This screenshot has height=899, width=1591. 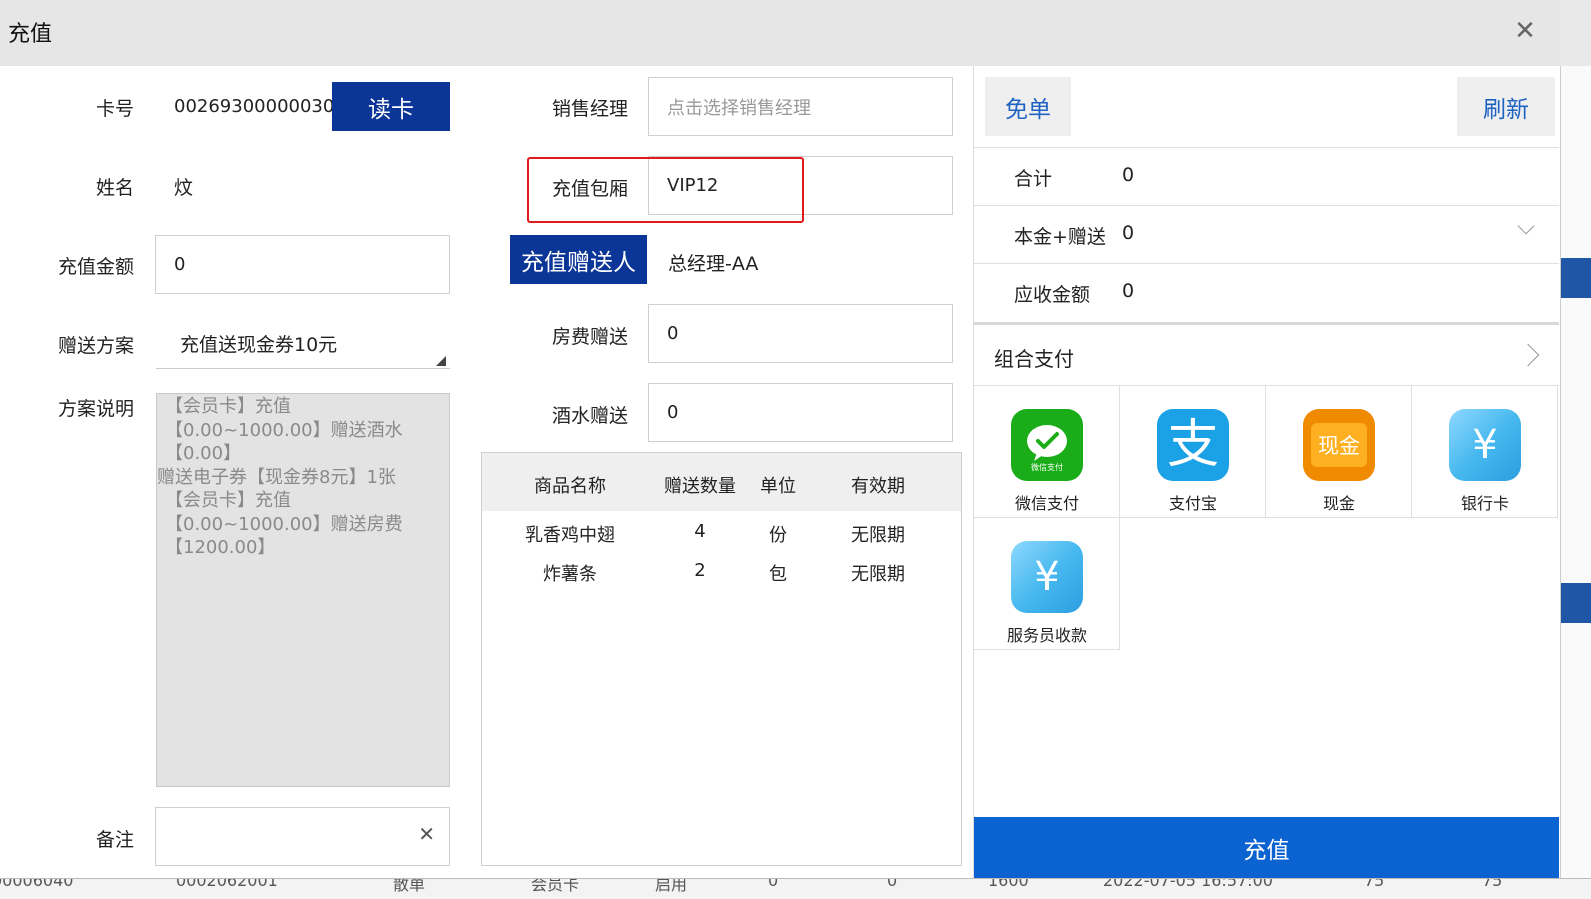 I want to click on chevron-down-icon, so click(x=1526, y=226).